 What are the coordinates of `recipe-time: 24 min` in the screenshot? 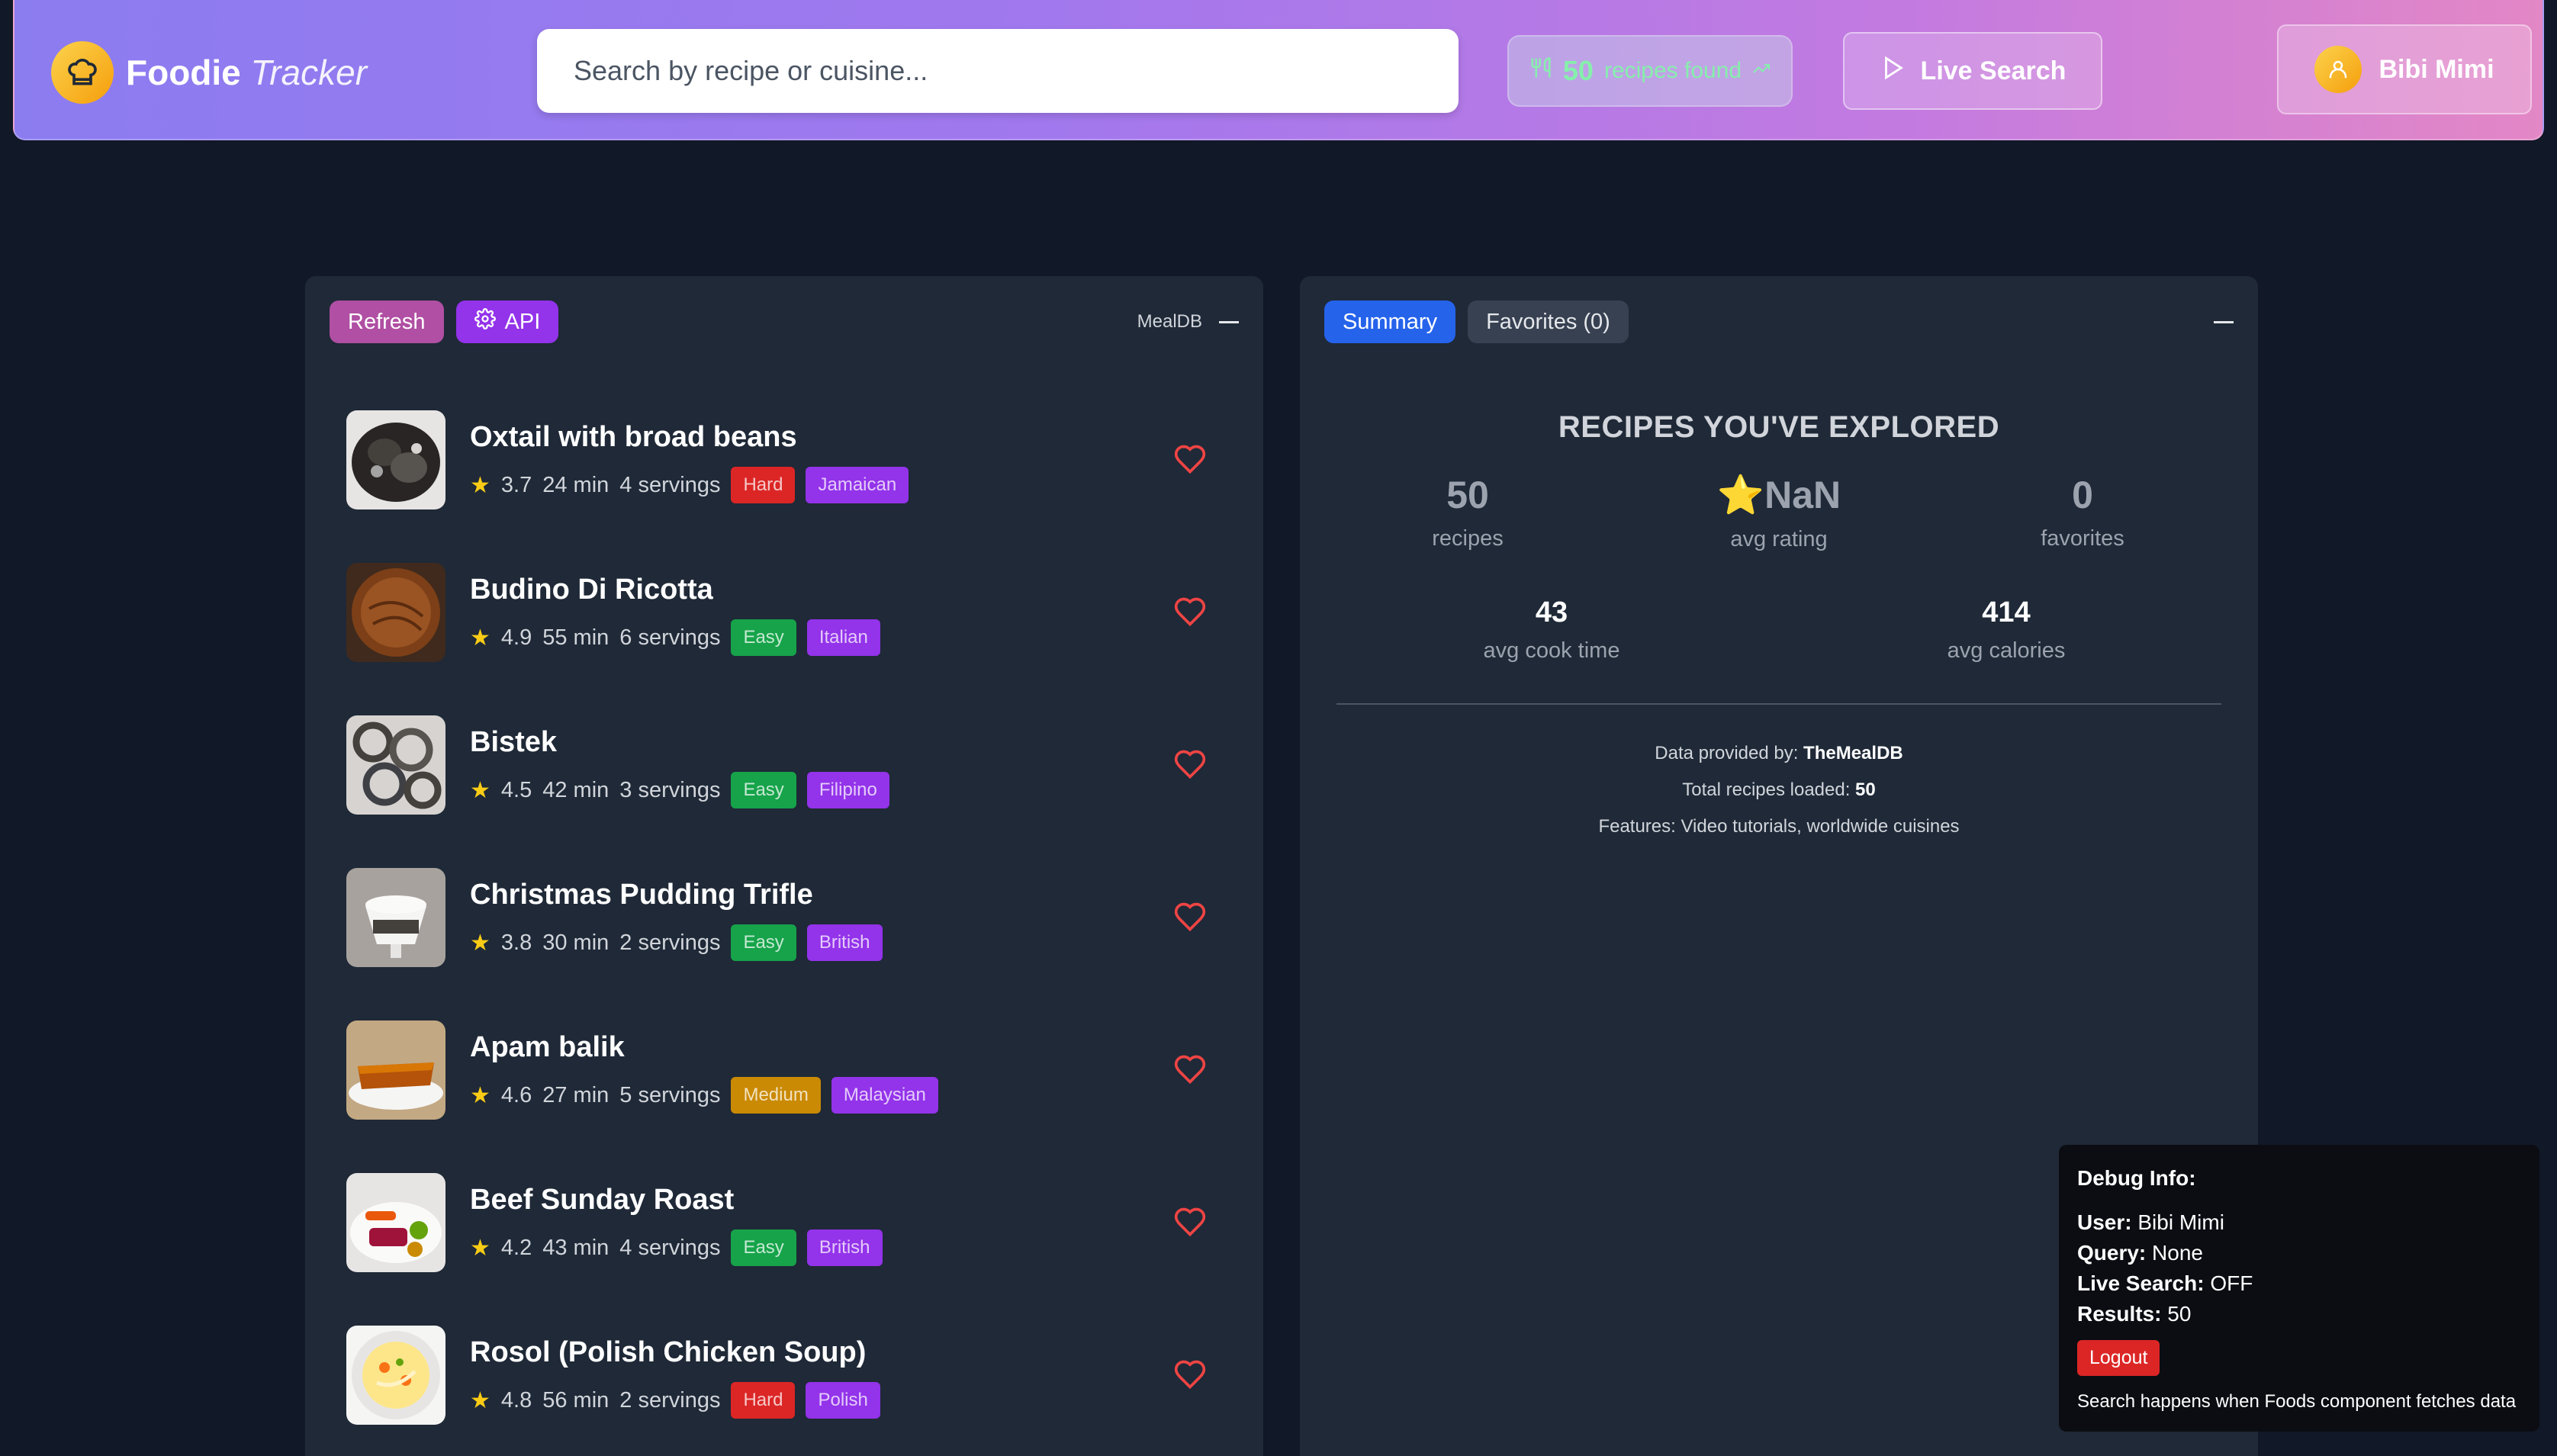 It's located at (575, 484).